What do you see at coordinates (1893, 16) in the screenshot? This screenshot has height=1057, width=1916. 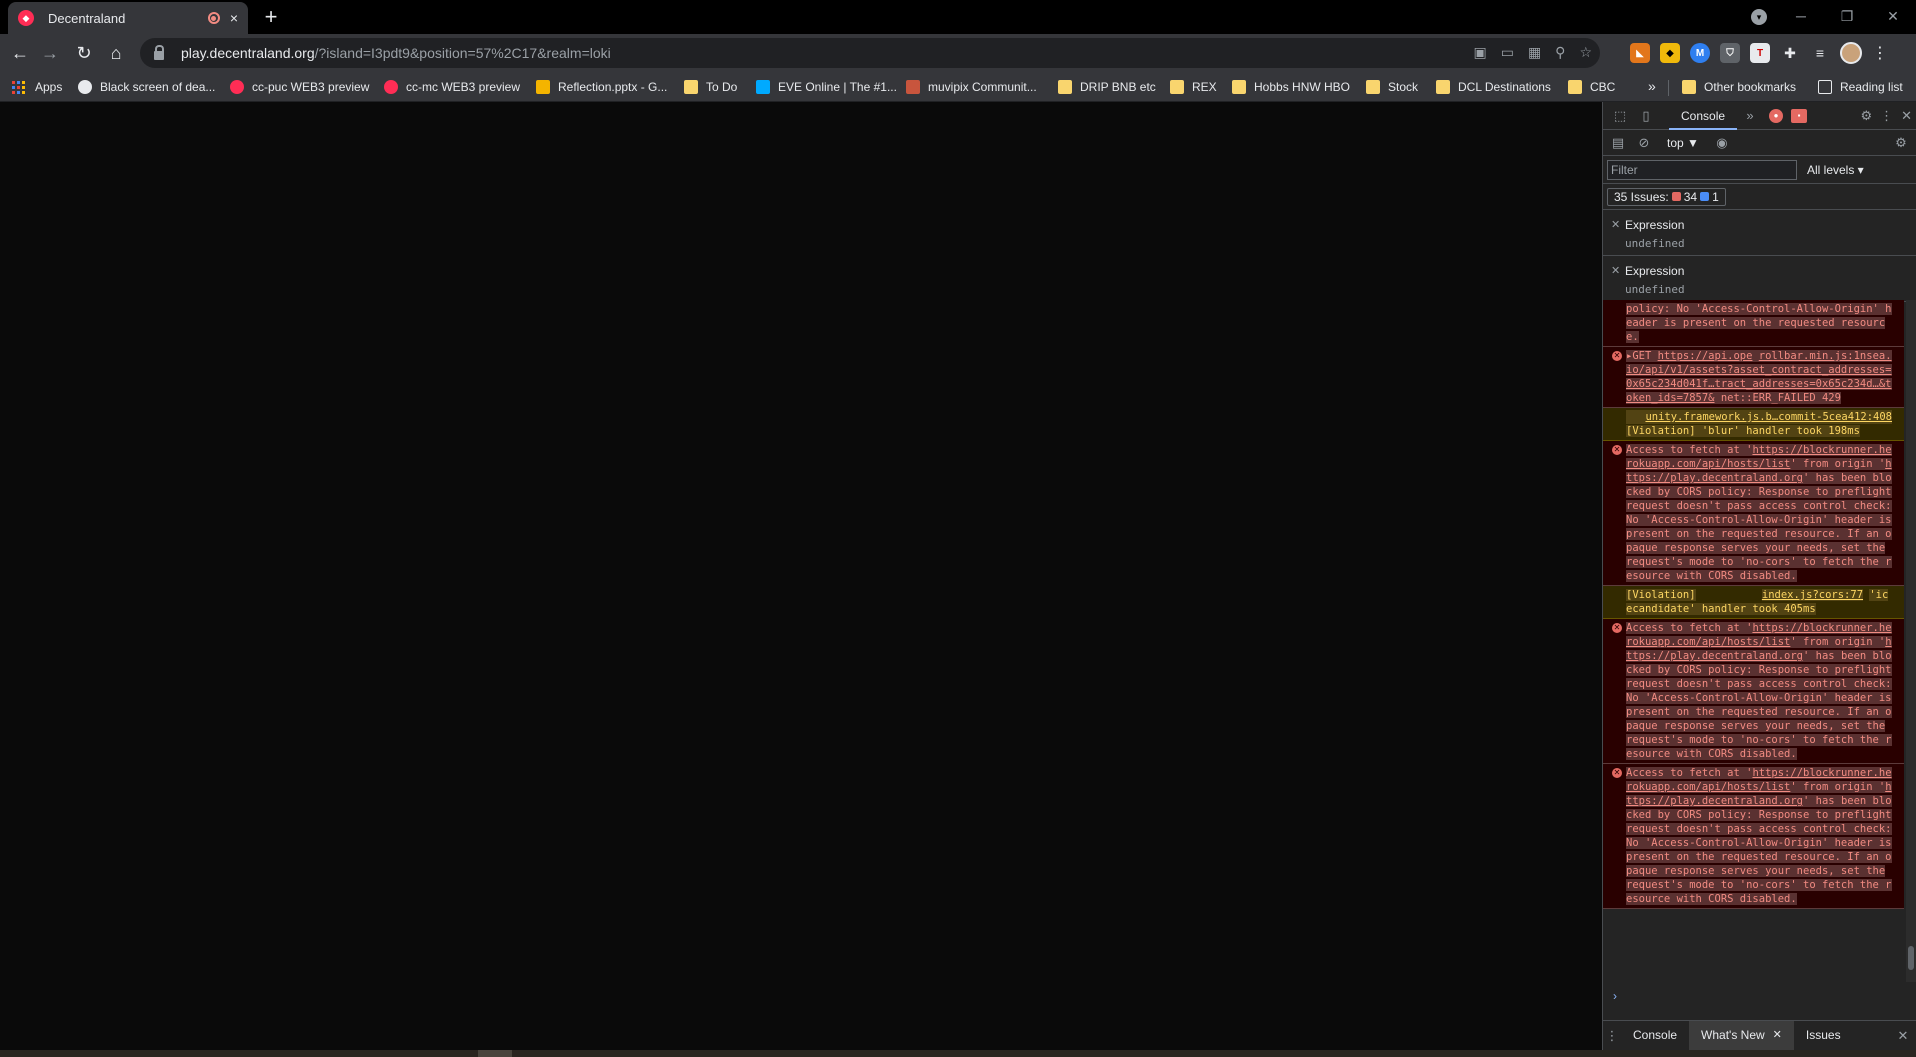 I see `close-window-button: ✕` at bounding box center [1893, 16].